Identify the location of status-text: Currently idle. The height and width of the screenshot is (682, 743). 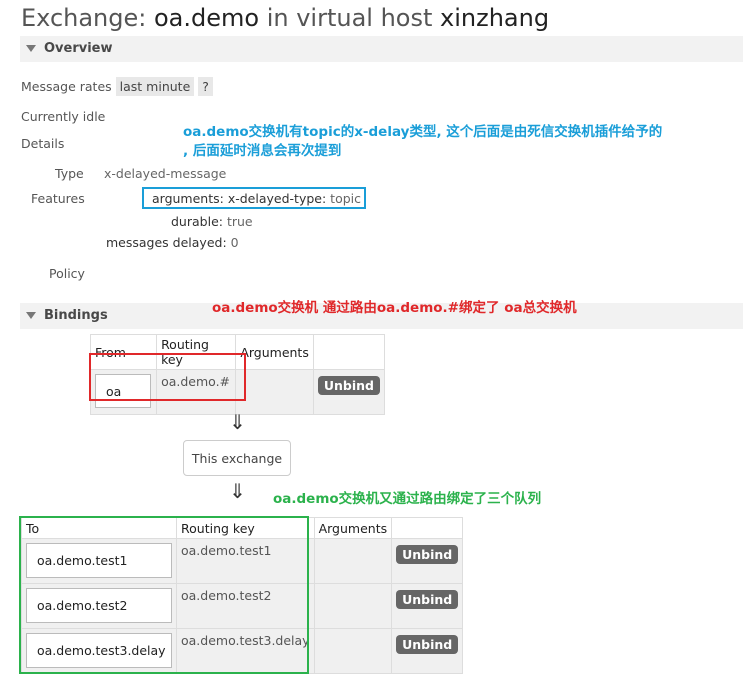
(63, 116).